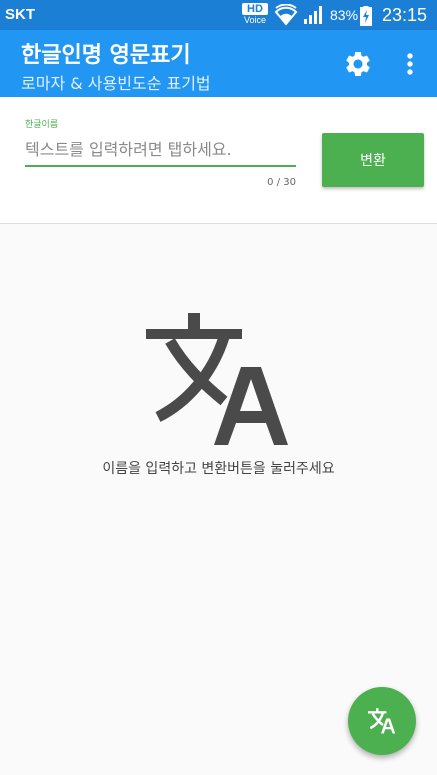  I want to click on signal-icon, so click(313, 15).